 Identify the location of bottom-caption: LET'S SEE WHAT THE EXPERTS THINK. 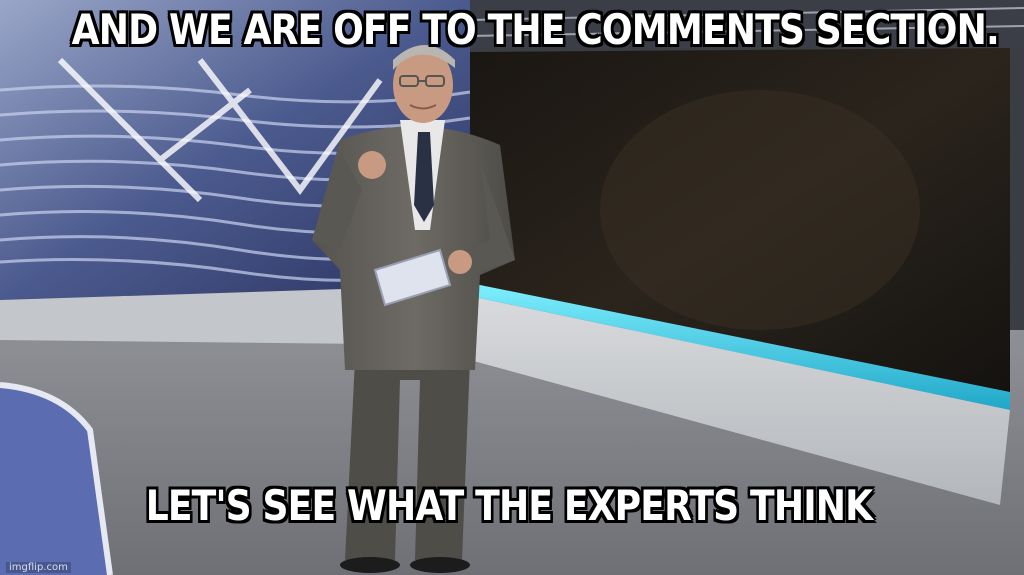
(509, 505).